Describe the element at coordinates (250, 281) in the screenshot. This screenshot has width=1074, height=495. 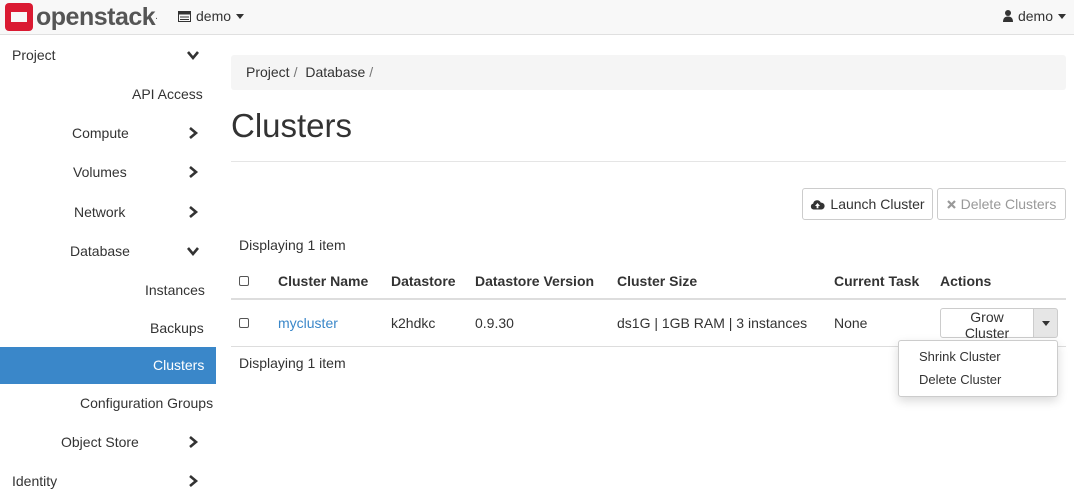
I see `header-select-all` at that location.